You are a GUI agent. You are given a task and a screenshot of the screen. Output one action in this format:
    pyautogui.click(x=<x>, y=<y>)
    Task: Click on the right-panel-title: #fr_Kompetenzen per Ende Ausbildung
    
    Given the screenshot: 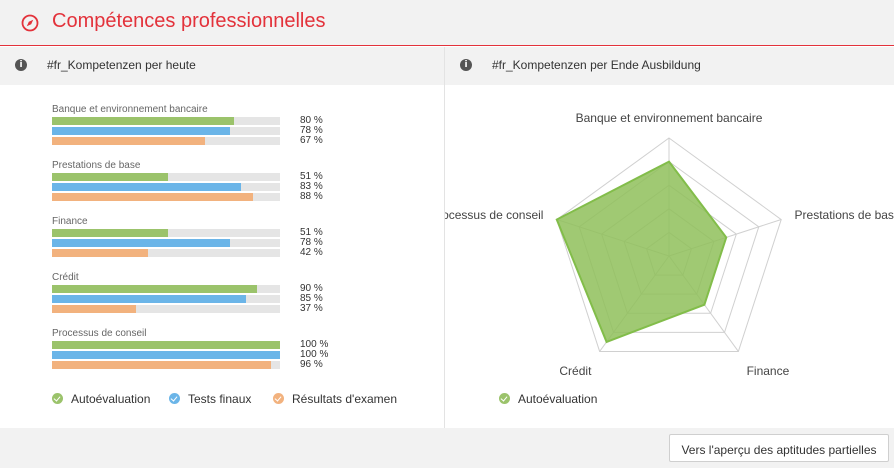 What is the action you would take?
    pyautogui.click(x=596, y=65)
    